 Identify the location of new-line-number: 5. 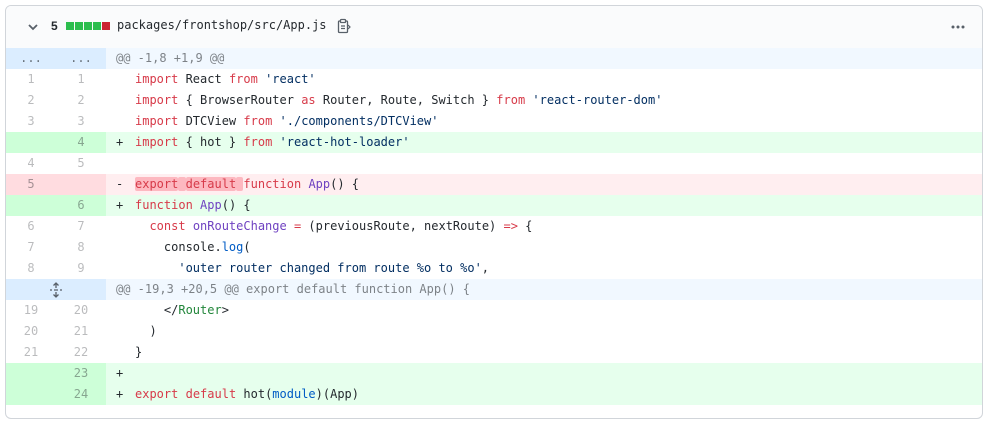
(81, 163).